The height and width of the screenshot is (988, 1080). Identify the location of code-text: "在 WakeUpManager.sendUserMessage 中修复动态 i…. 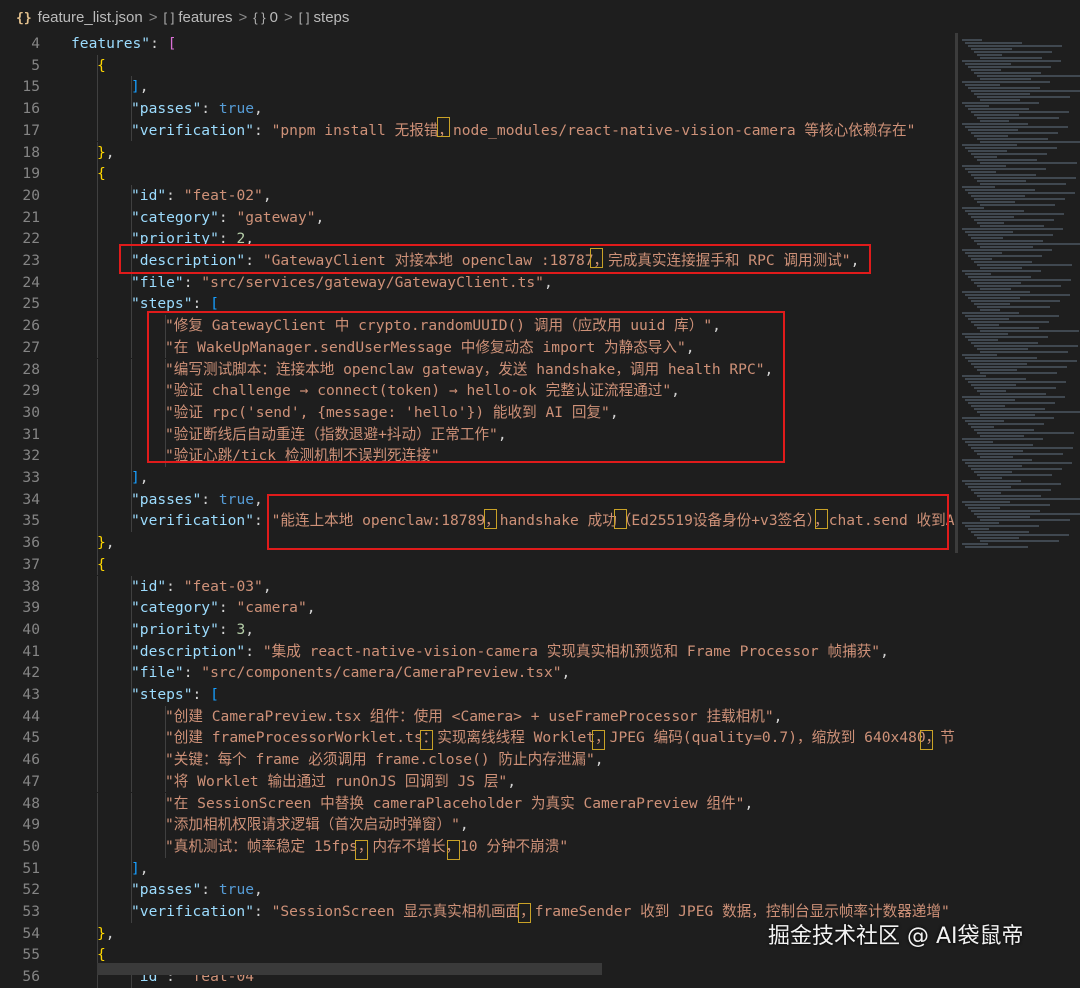
(430, 348).